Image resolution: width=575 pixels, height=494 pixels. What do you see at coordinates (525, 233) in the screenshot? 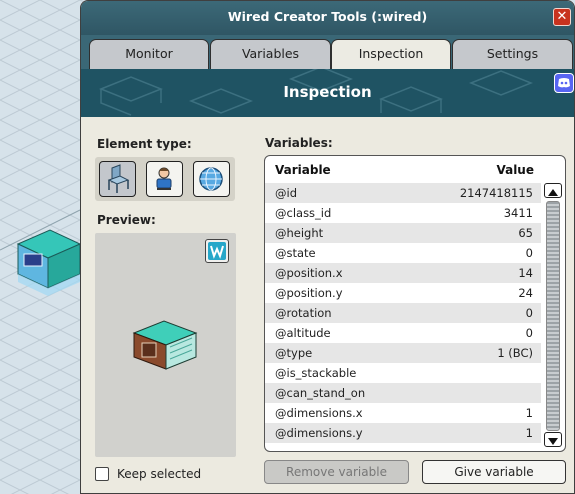
I see `variable-value: 65` at bounding box center [525, 233].